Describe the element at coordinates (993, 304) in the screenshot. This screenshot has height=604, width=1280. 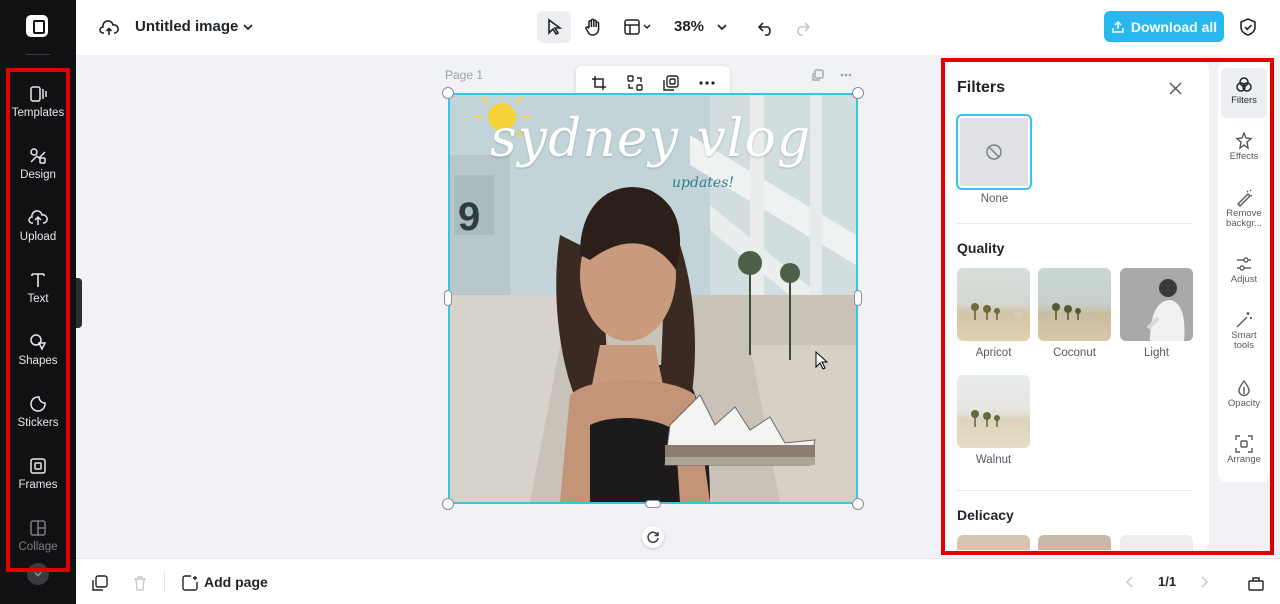
I see `filter-apricot-tile` at that location.